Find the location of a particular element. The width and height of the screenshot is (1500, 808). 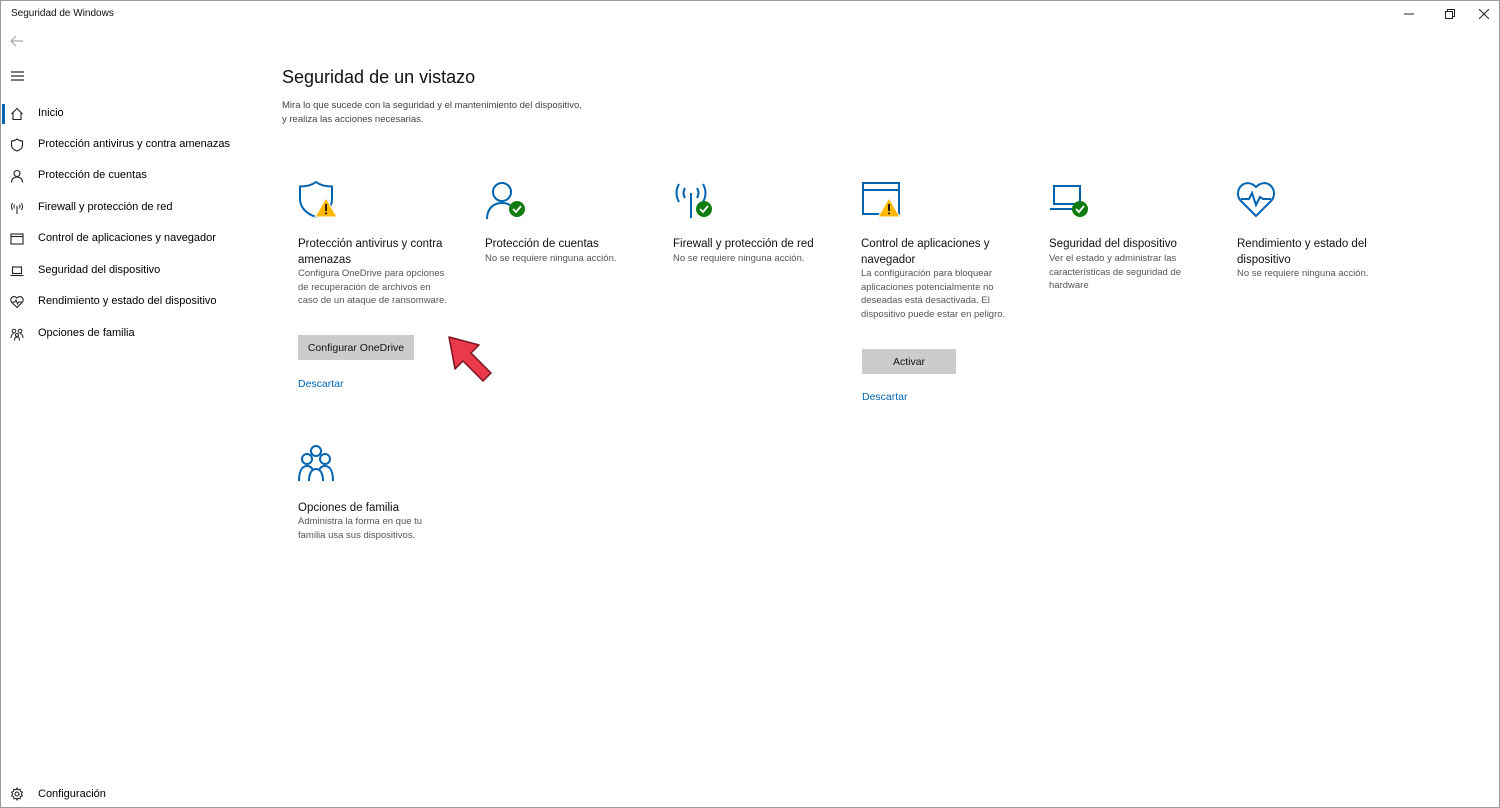

antenna-check-icon is located at coordinates (693, 200).